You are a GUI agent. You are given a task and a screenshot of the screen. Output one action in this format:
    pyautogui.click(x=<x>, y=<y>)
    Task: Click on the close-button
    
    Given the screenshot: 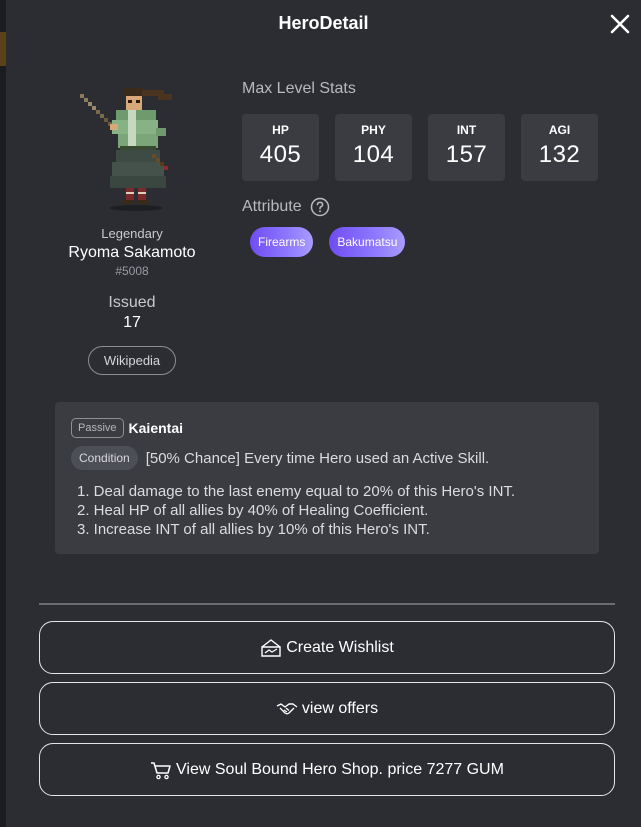 What is the action you would take?
    pyautogui.click(x=620, y=23)
    